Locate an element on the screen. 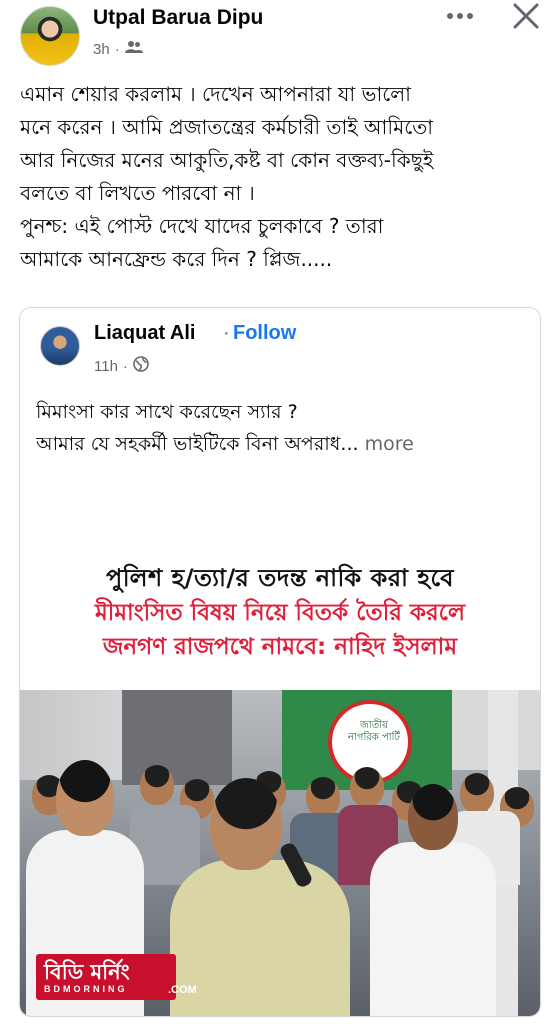 Image resolution: width=559 pixels, height=1024 pixels. brand-domain-text: .COM is located at coordinates (182, 990).